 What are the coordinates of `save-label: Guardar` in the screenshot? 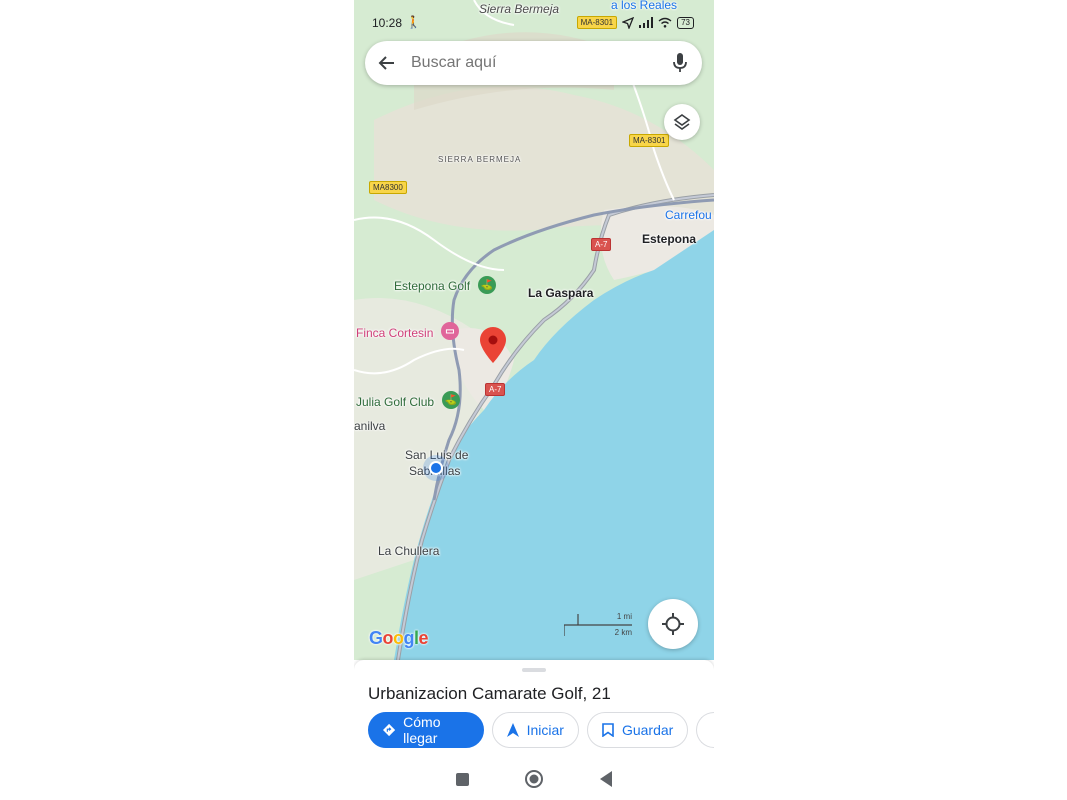 It's located at (647, 730).